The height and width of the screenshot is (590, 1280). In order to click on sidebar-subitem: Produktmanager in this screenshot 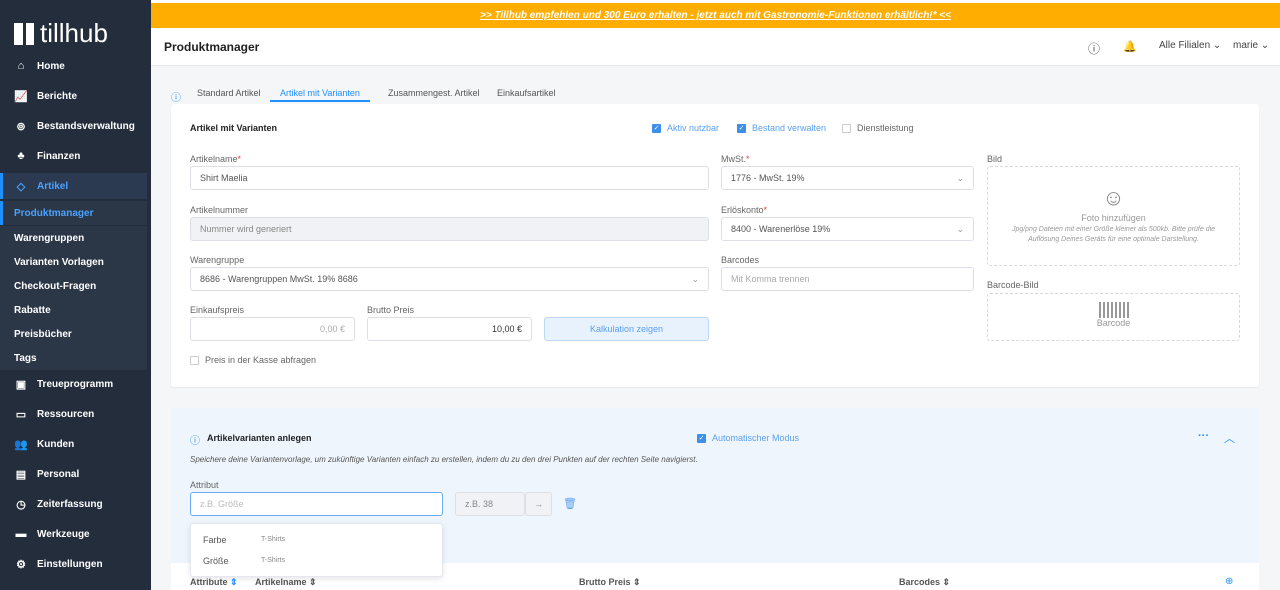, I will do `click(73, 213)`.